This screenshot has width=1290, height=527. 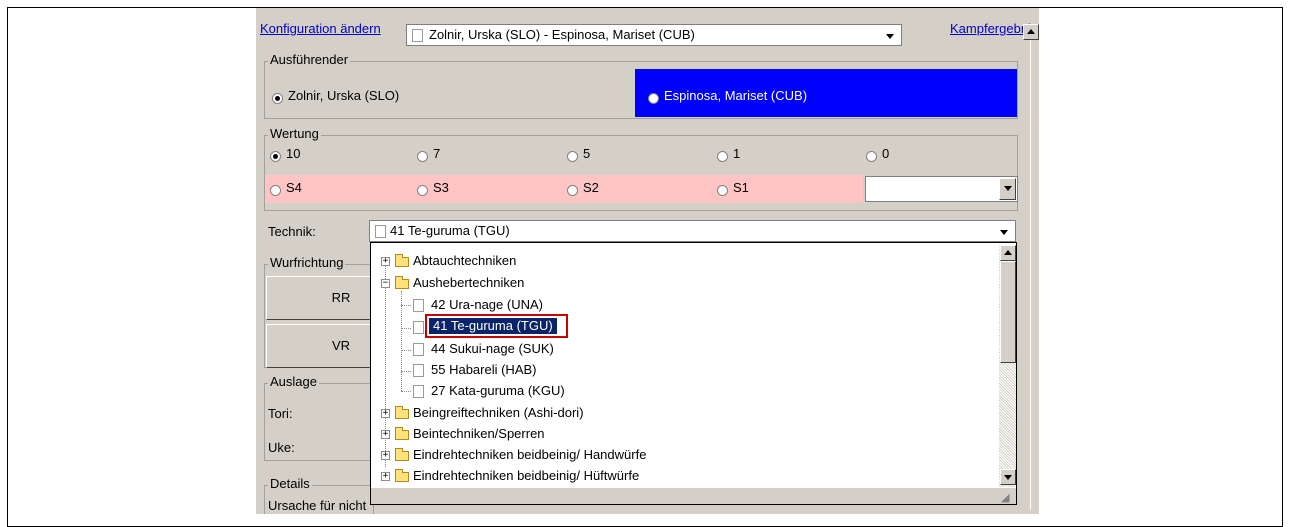 I want to click on score-label-s4: S4, so click(x=294, y=187).